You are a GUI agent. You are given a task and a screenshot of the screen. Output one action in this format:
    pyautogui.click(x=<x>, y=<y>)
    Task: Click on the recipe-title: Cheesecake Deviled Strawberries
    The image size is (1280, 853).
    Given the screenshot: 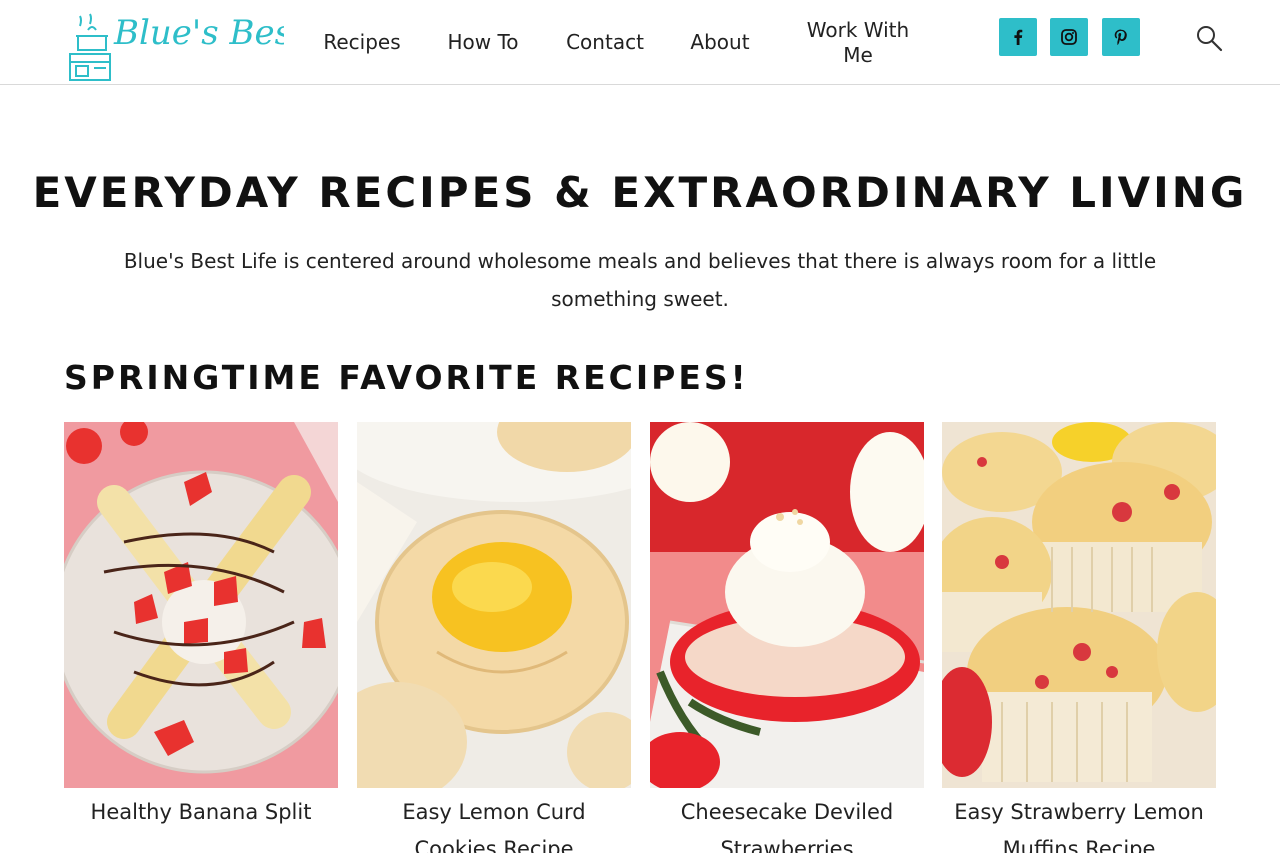 What is the action you would take?
    pyautogui.click(x=787, y=823)
    